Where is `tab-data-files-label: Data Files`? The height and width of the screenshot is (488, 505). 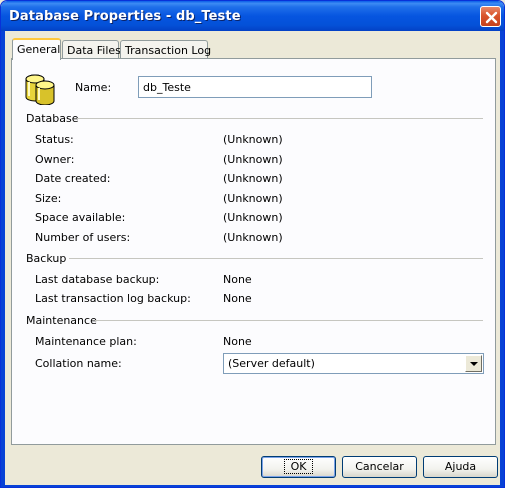
tab-data-files-label: Data Files is located at coordinates (94, 50).